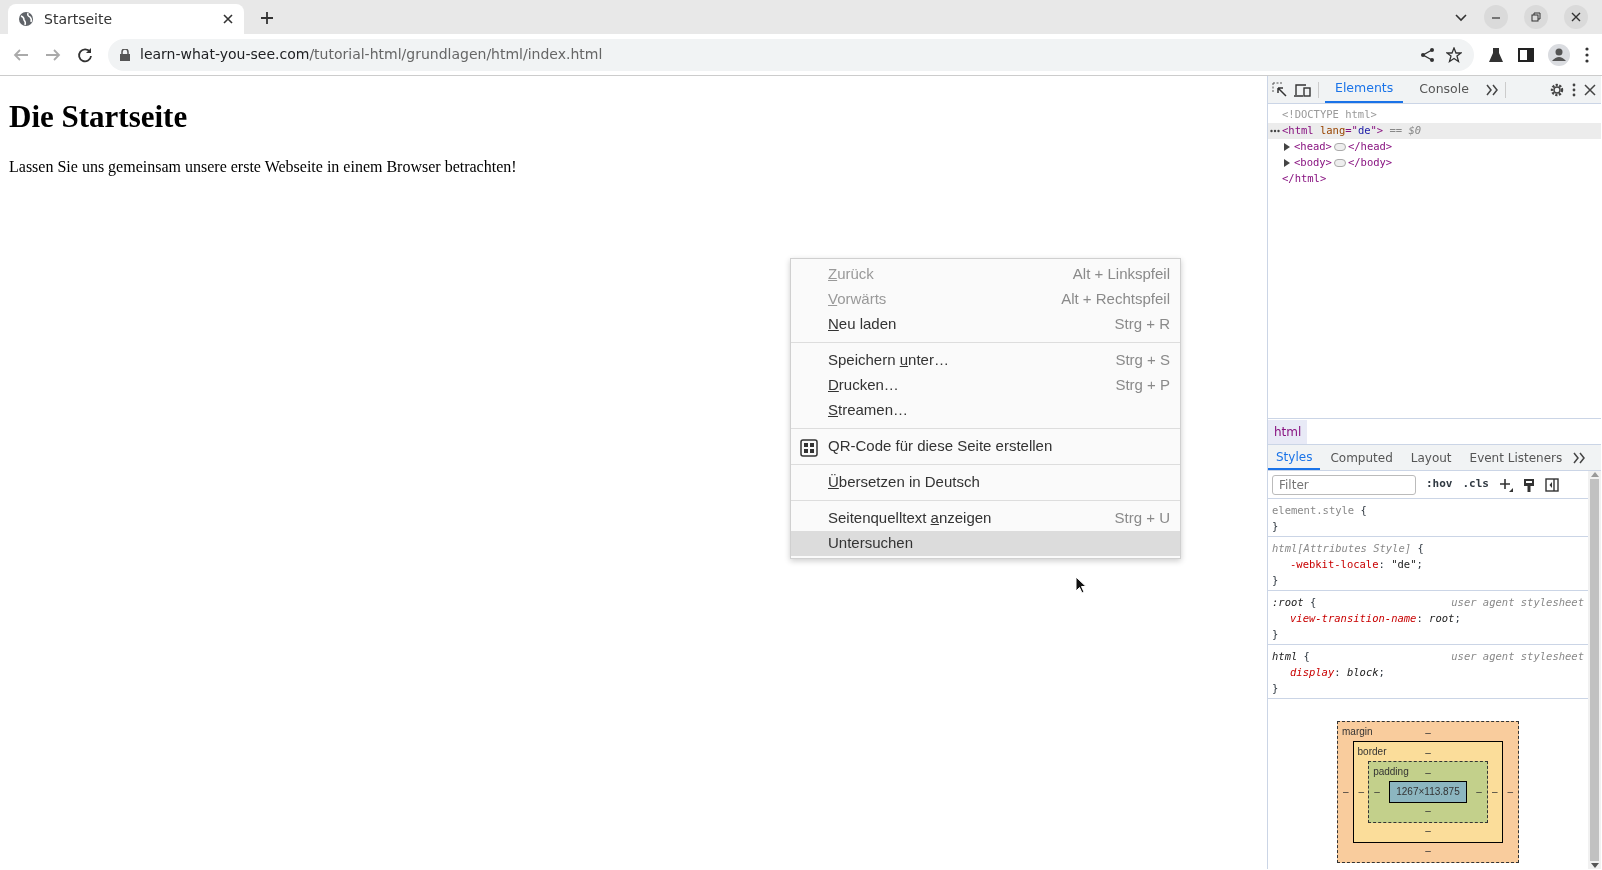 This screenshot has height=870, width=1602. I want to click on css-code-line: display: block;, so click(1337, 672).